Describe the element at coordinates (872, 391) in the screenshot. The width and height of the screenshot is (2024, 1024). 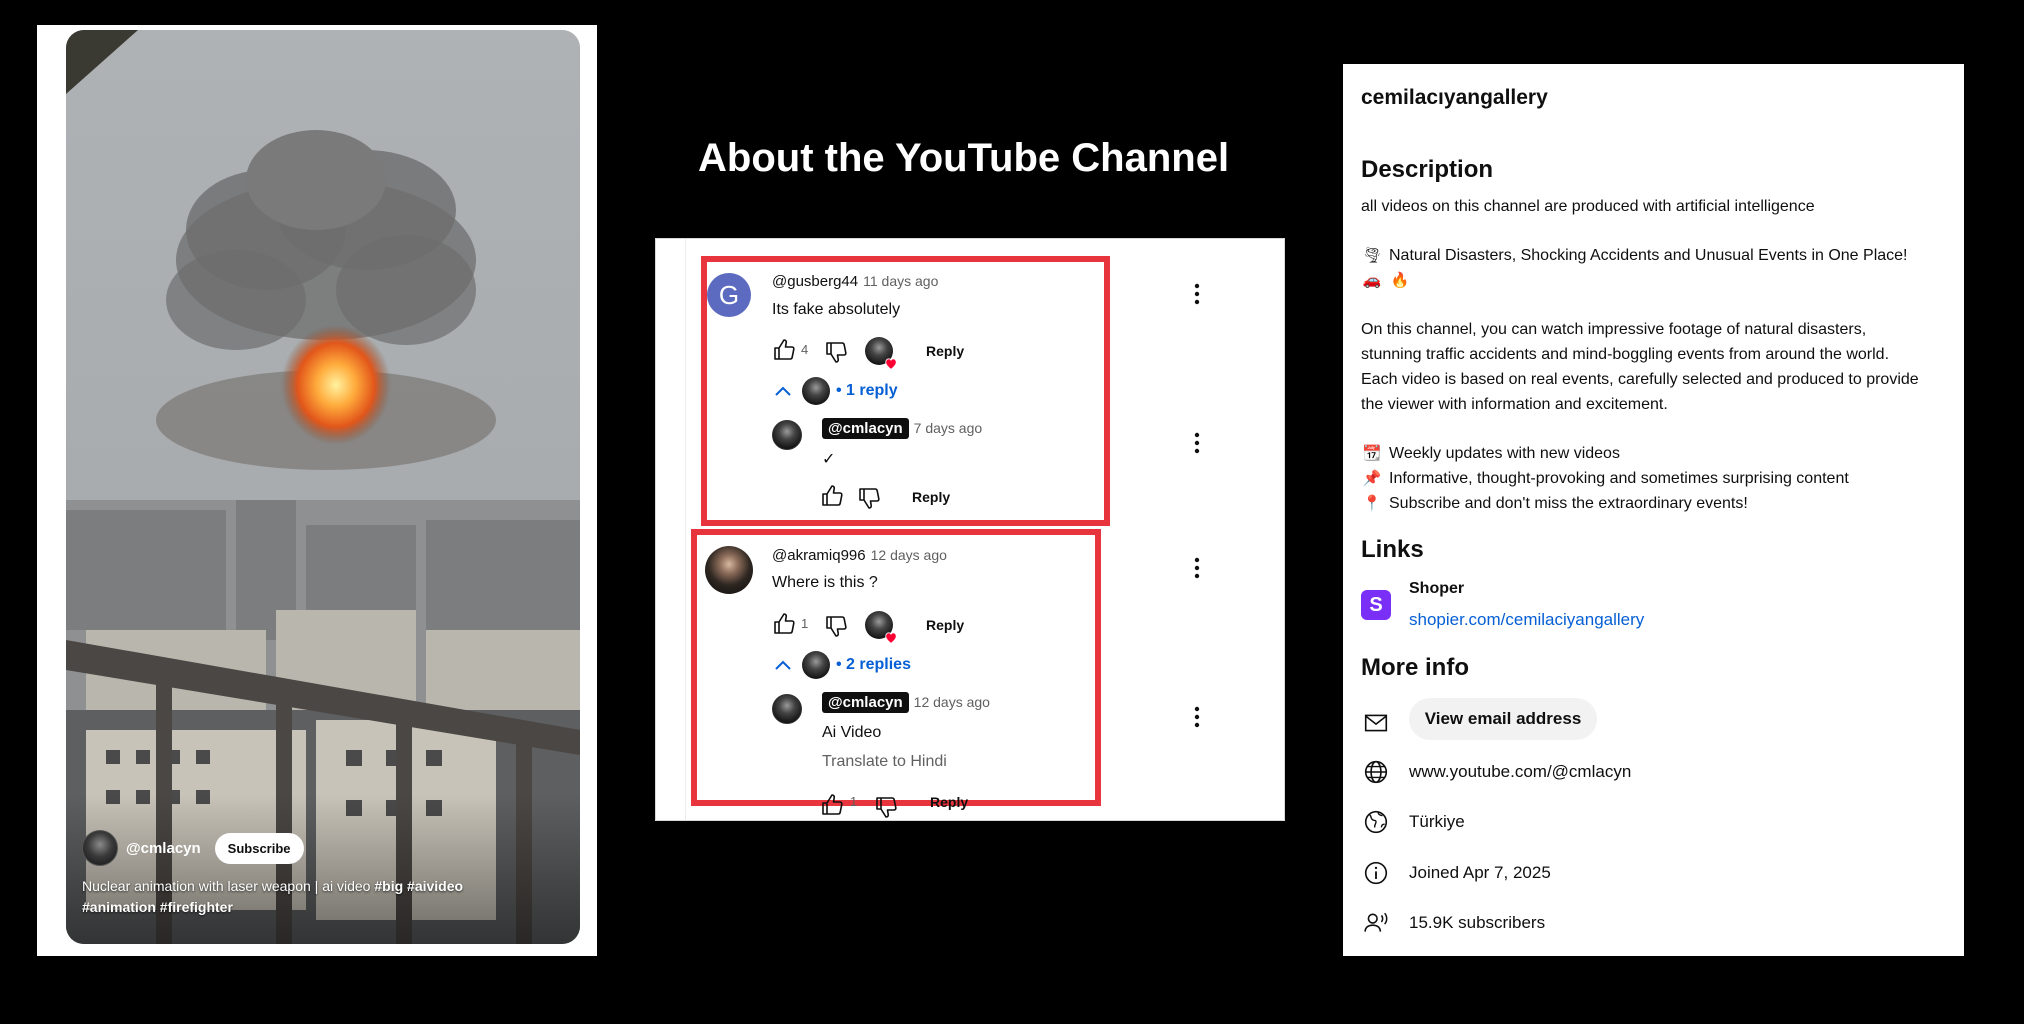
I see `replies-count: 1 reply` at that location.